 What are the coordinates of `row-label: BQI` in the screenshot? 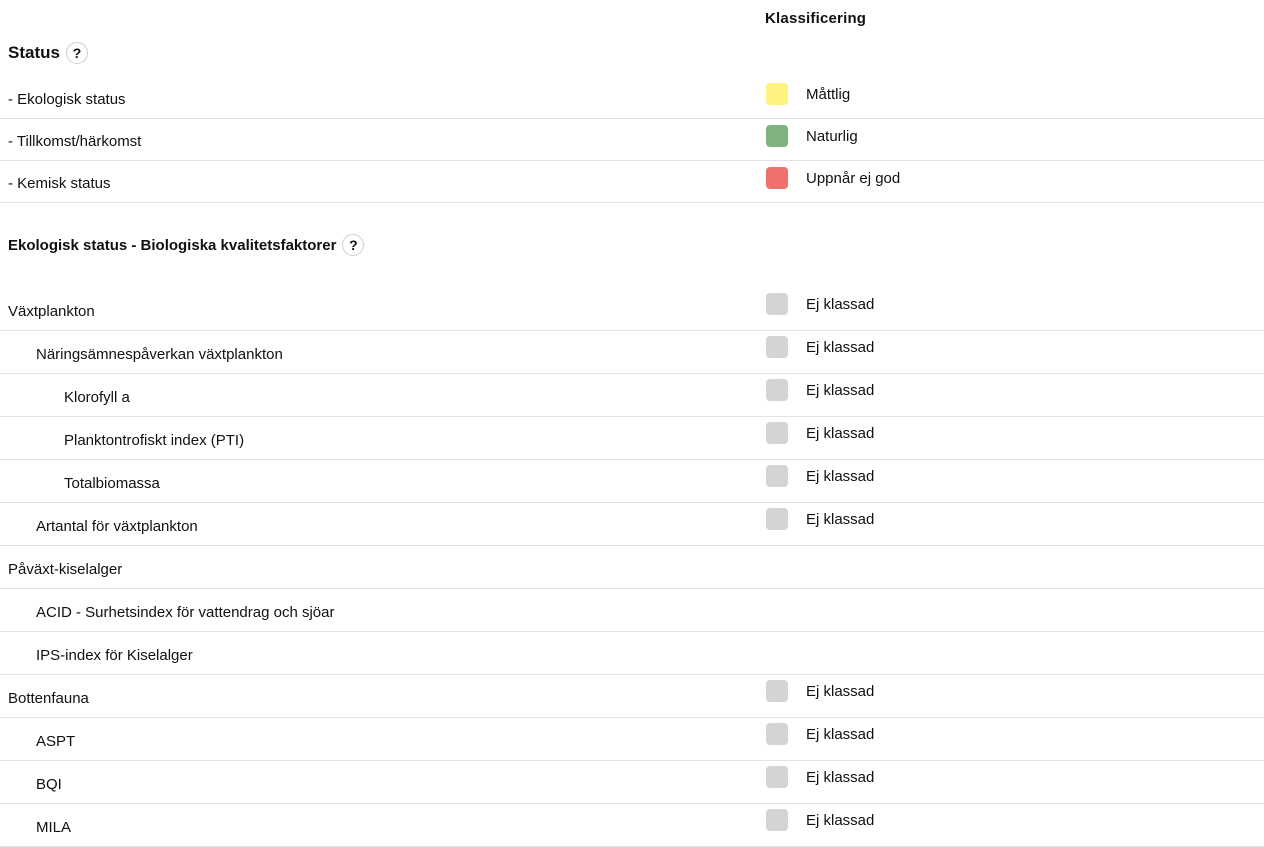 It's located at (49, 784).